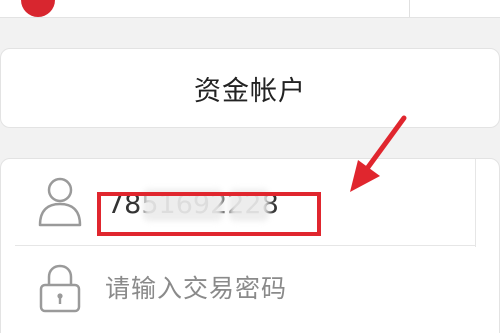  What do you see at coordinates (245, 245) in the screenshot?
I see `row-divider` at bounding box center [245, 245].